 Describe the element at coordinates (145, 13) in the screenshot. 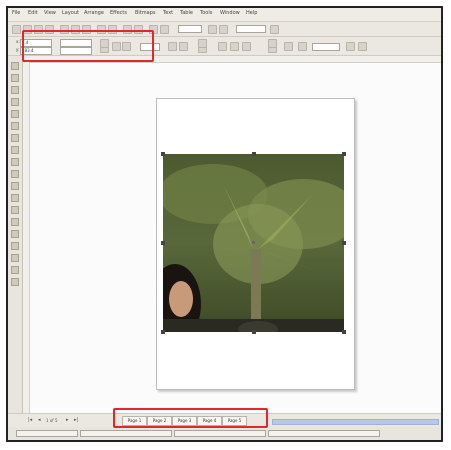

I see `menu-bitmaps: Bitmaps` at that location.